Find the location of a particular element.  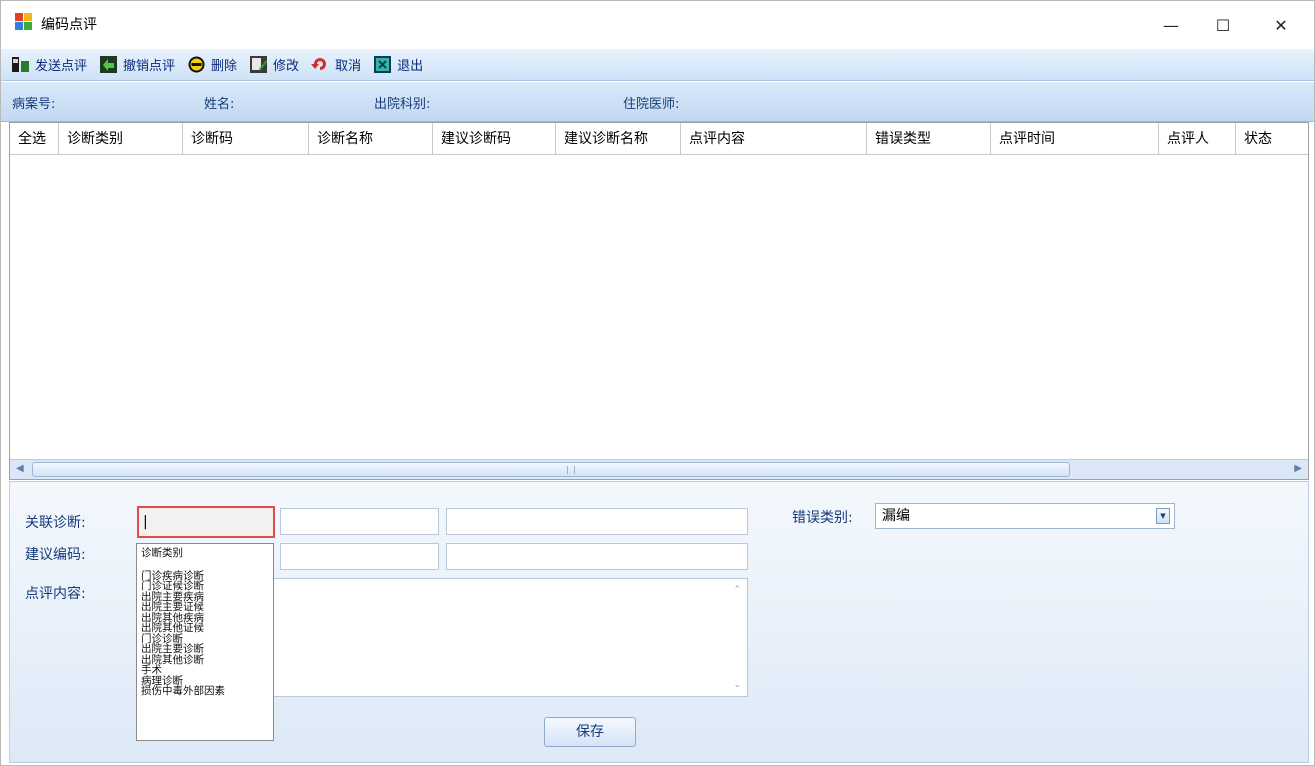

name-label: 姓名: is located at coordinates (219, 104).